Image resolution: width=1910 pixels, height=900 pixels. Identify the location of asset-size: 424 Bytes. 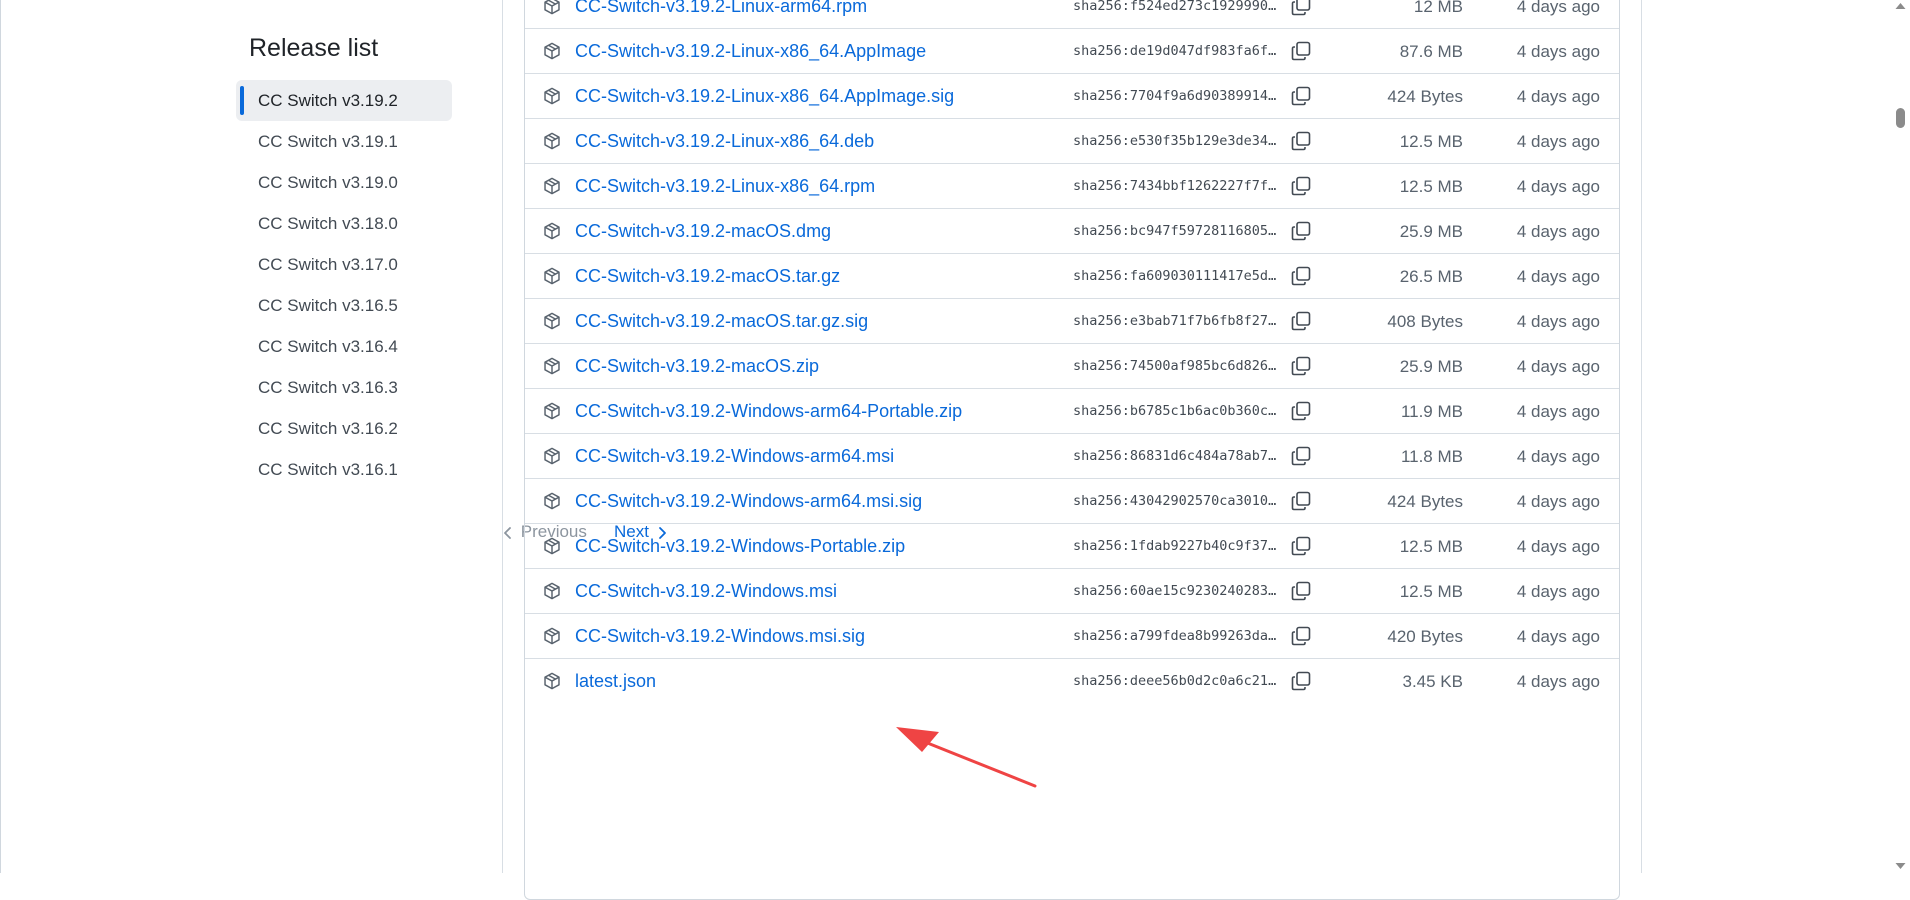
(1425, 501).